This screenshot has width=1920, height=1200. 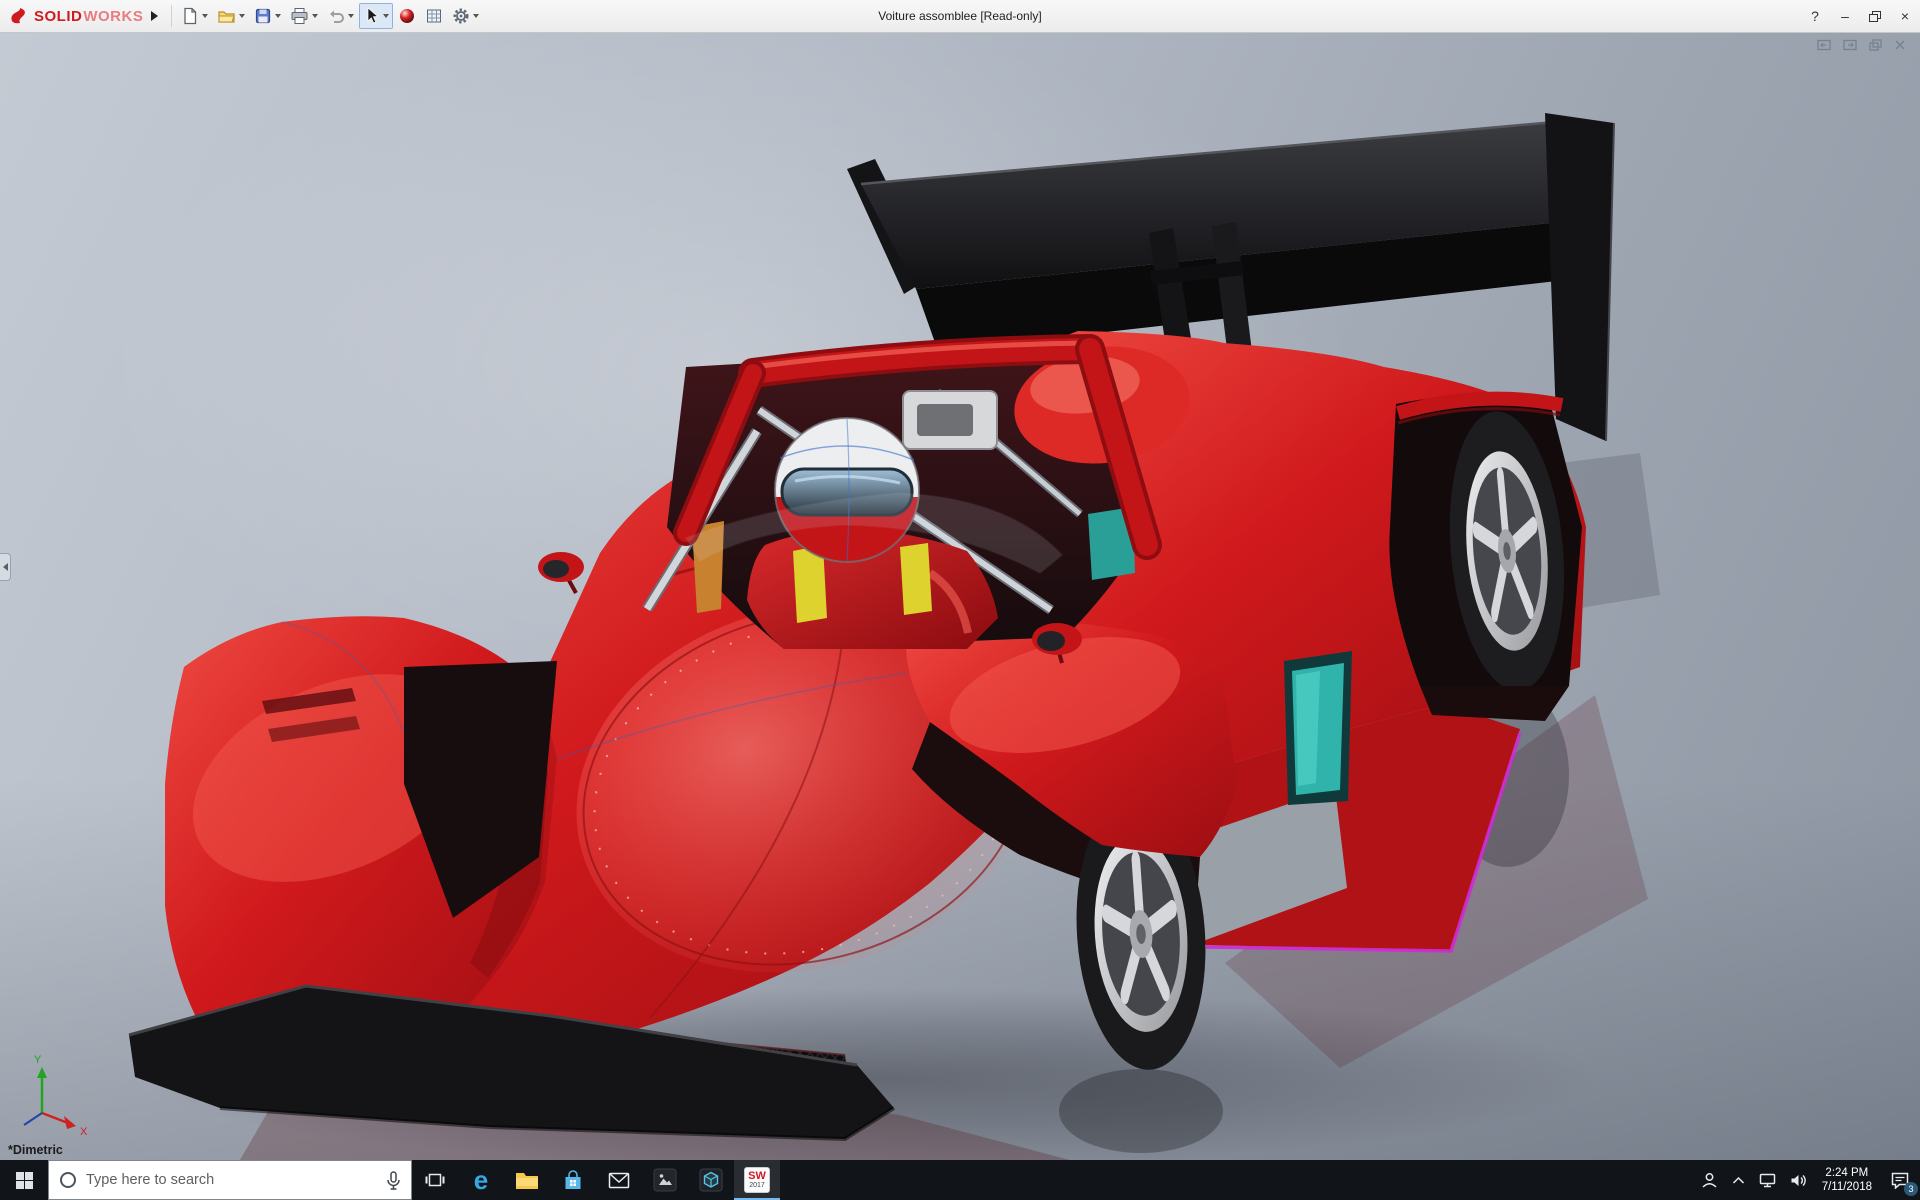 I want to click on dock-pane-icon, so click(x=1824, y=45).